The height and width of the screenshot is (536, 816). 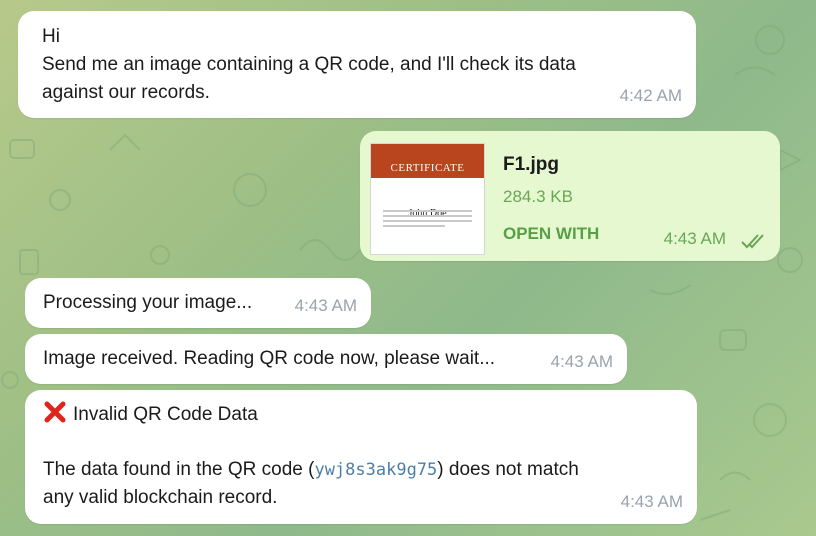 I want to click on file-thumbnail: CERTIFICATE John Doe, so click(x=427, y=199).